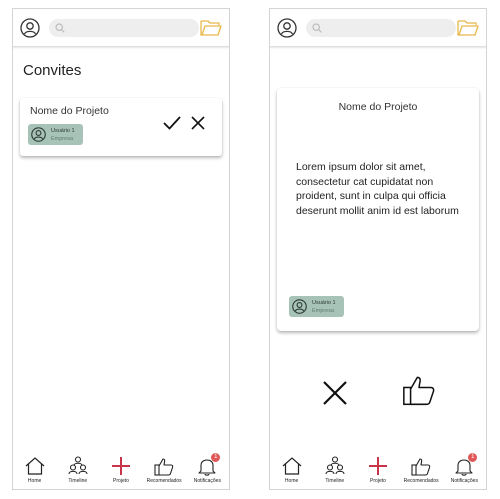 This screenshot has width=500, height=499. What do you see at coordinates (121, 127) in the screenshot?
I see `invite-card: Nome do Projeto Usuário 1 Empresa` at bounding box center [121, 127].